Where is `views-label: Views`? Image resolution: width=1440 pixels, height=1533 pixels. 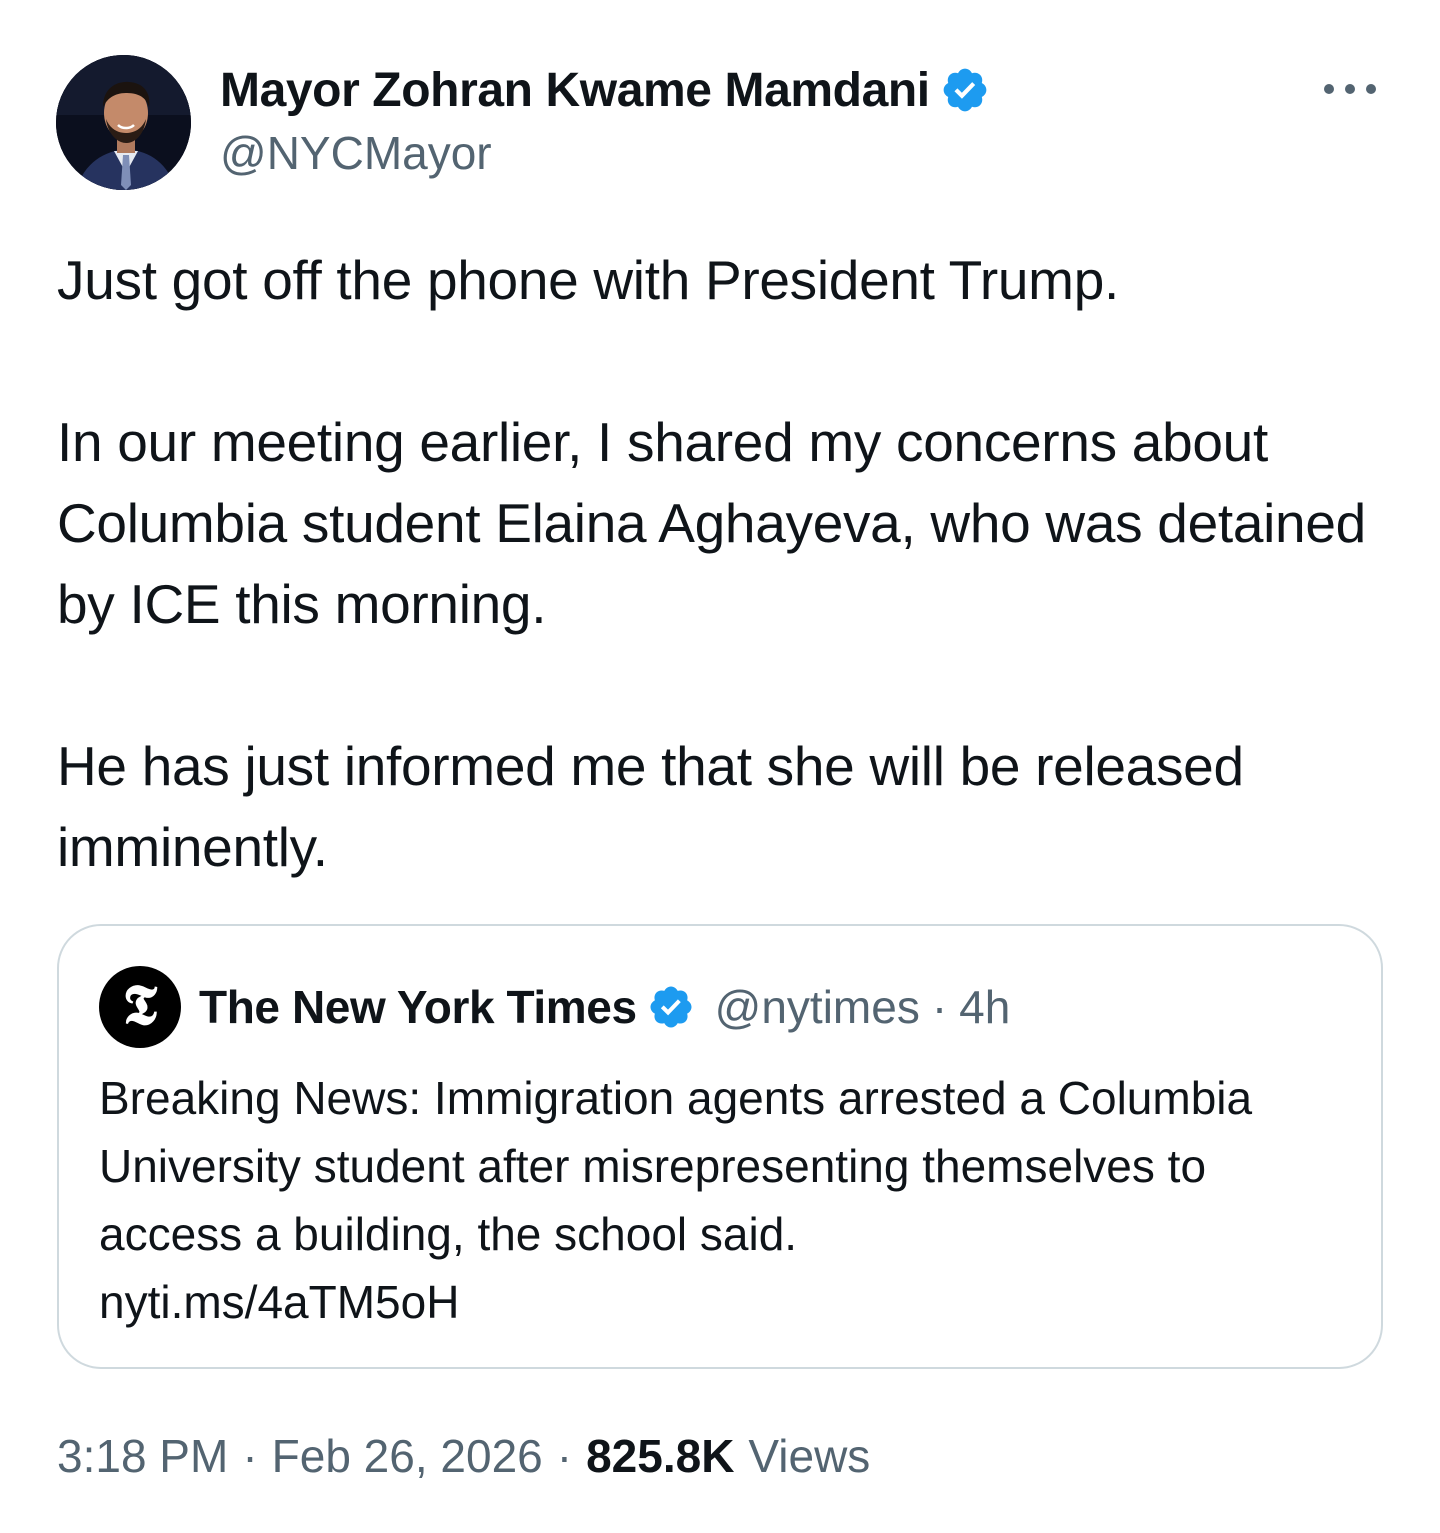
views-label: Views is located at coordinates (809, 1456).